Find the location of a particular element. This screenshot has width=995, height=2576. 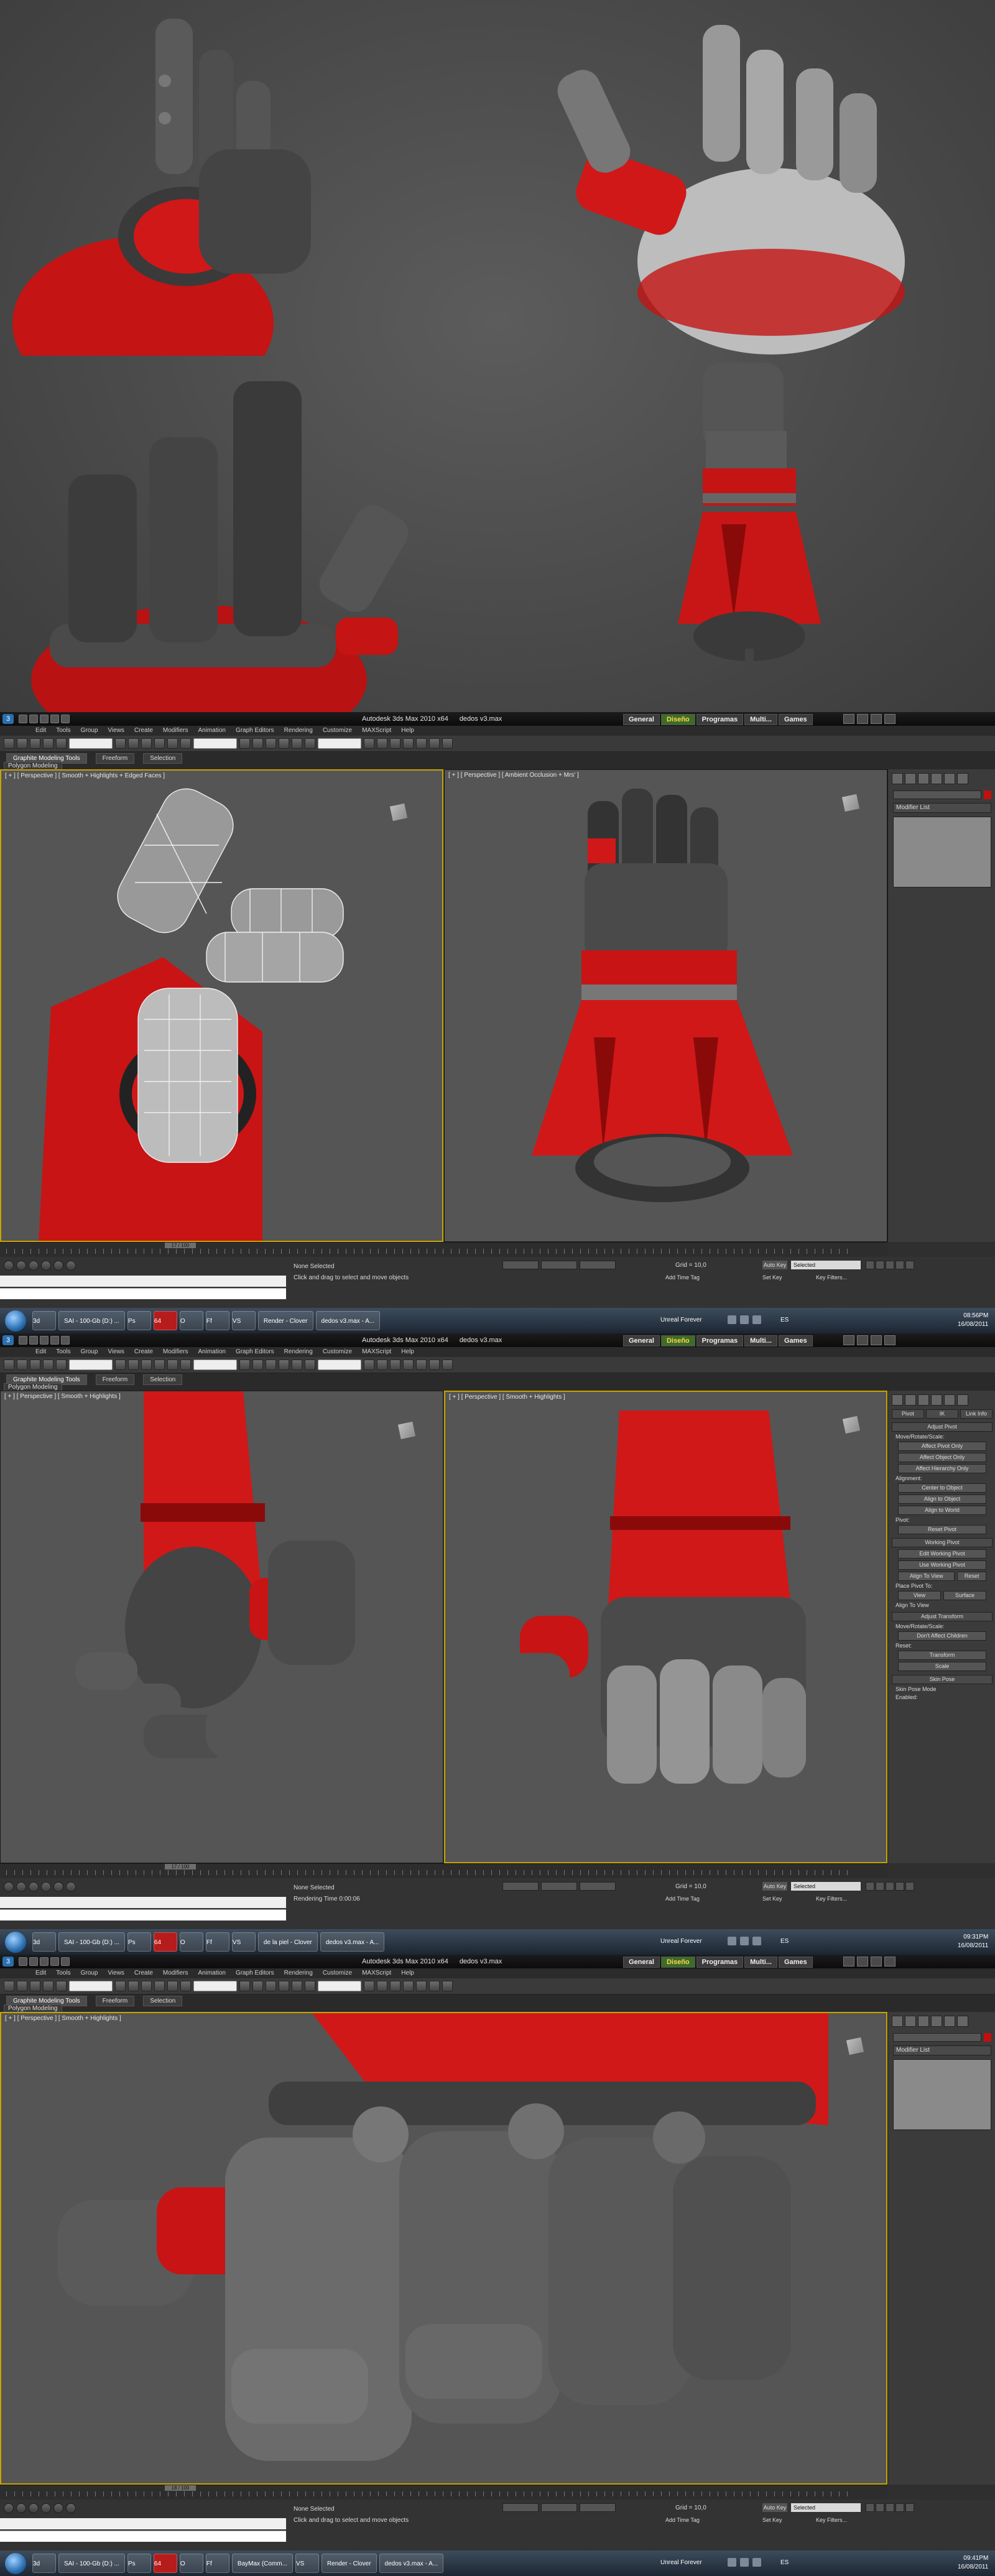

goto-start-icon is located at coordinates (870, 1887).